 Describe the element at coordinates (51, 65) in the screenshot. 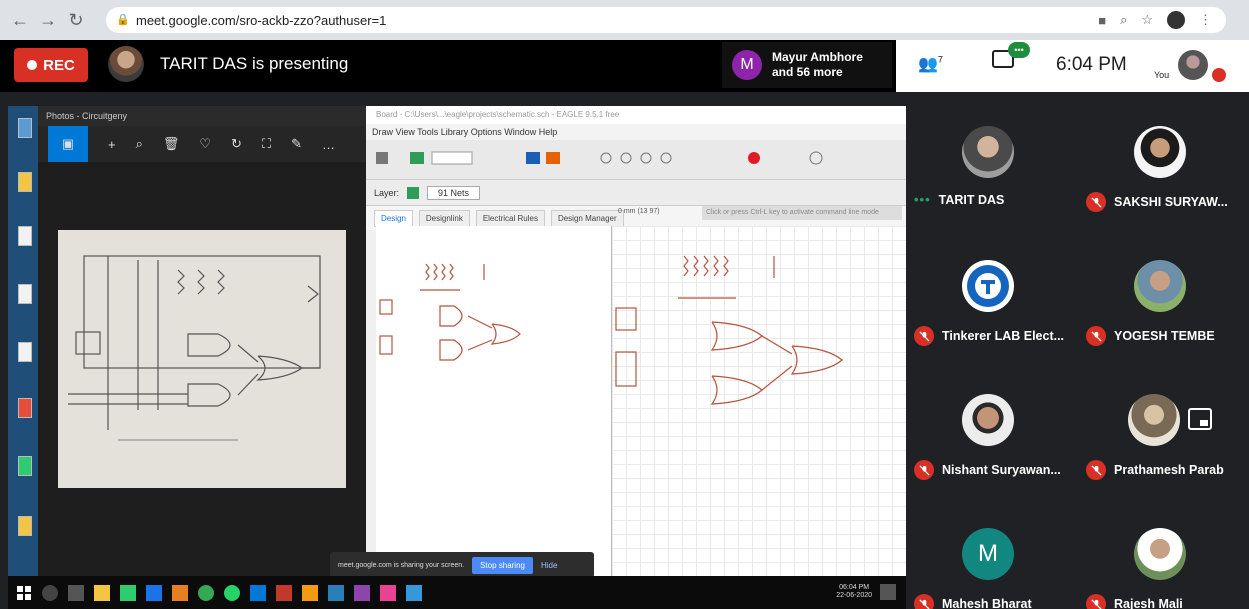

I see `recording-badge: REC` at that location.